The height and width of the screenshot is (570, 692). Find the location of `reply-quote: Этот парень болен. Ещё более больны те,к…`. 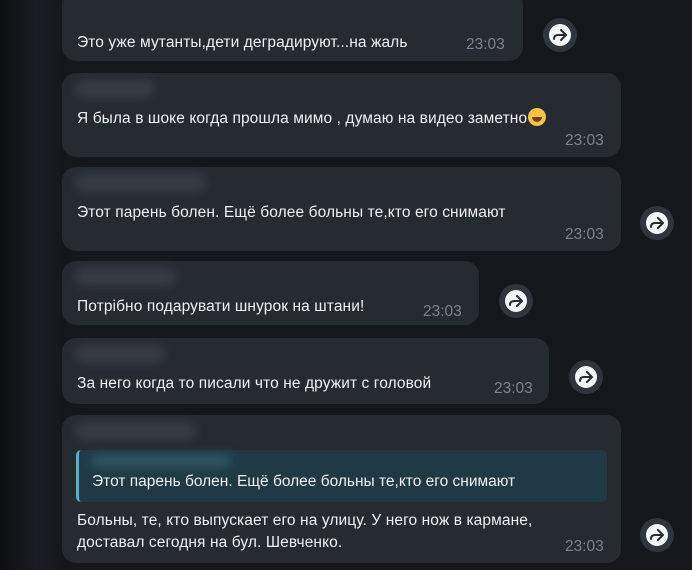

reply-quote: Этот парень болен. Ещё более больны те,к… is located at coordinates (341, 476).